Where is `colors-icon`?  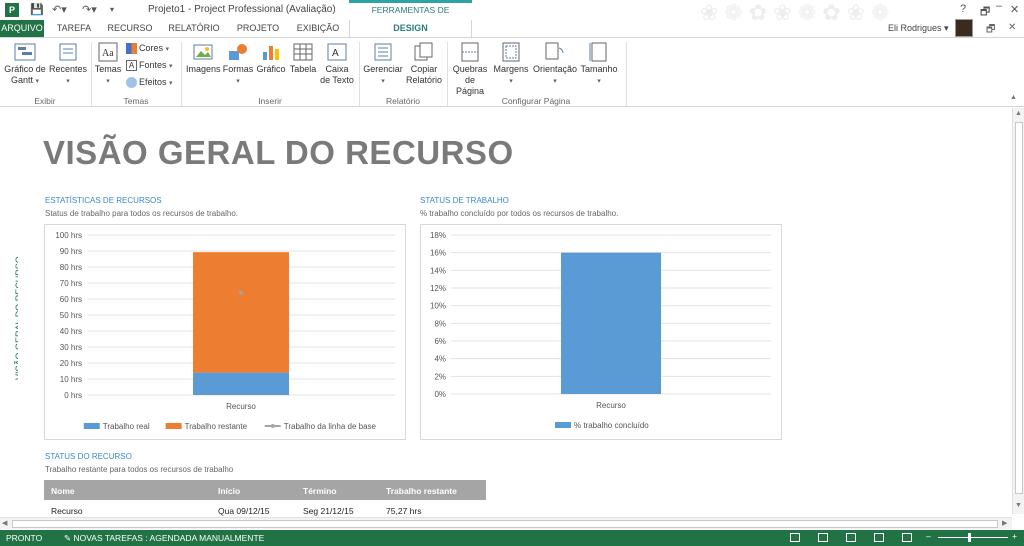
colors-icon is located at coordinates (131, 49).